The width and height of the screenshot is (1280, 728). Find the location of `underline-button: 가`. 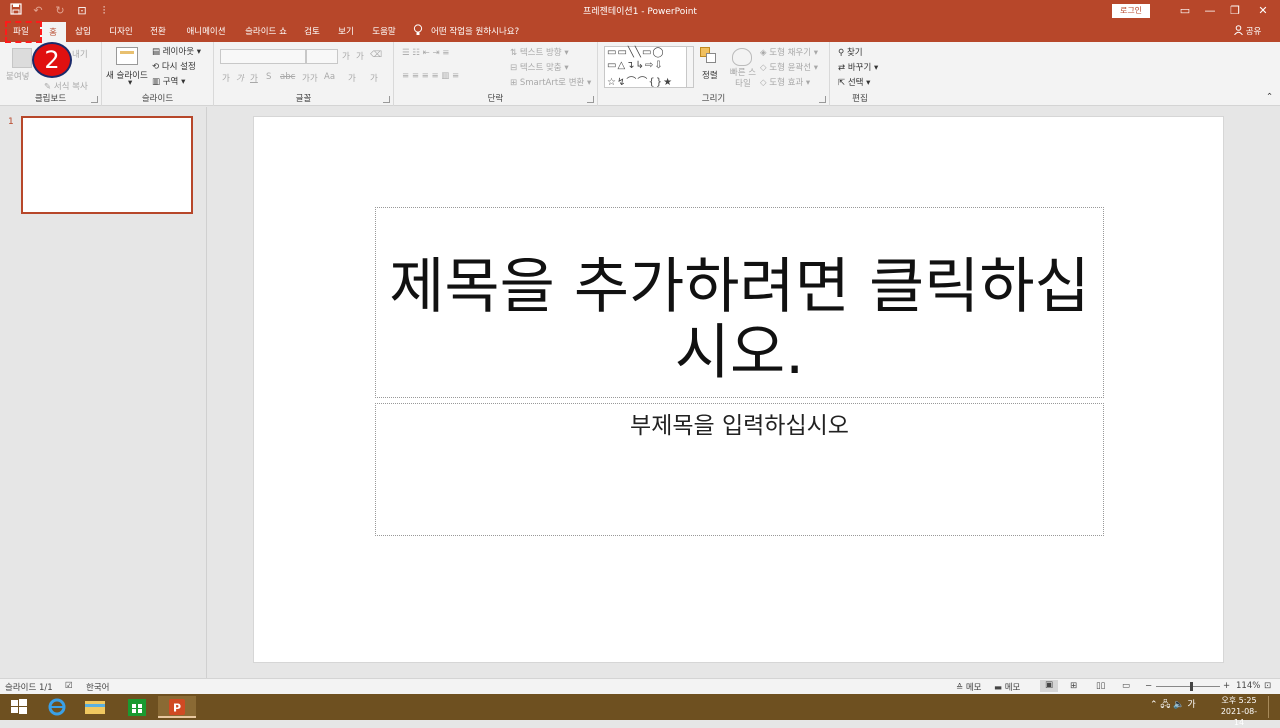

underline-button: 가 is located at coordinates (254, 78).